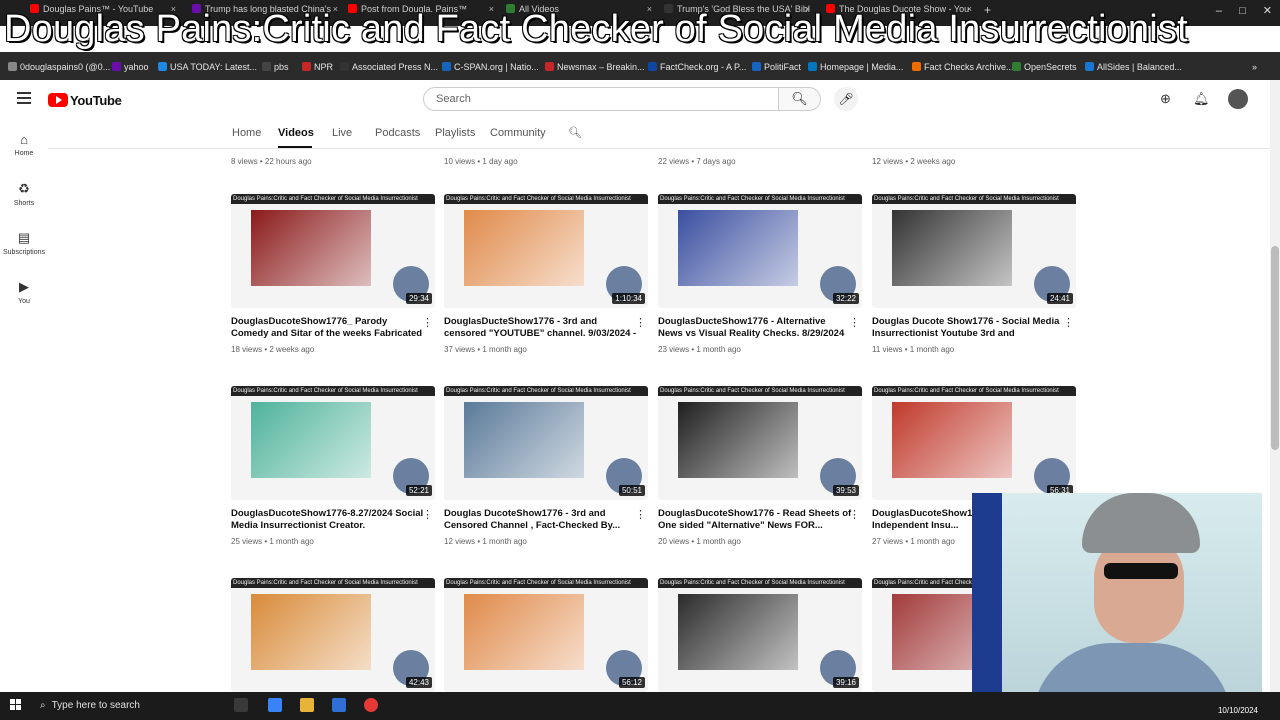 The image size is (1280, 720). What do you see at coordinates (776, 67) in the screenshot?
I see `bookmark-item: PolitiFact` at bounding box center [776, 67].